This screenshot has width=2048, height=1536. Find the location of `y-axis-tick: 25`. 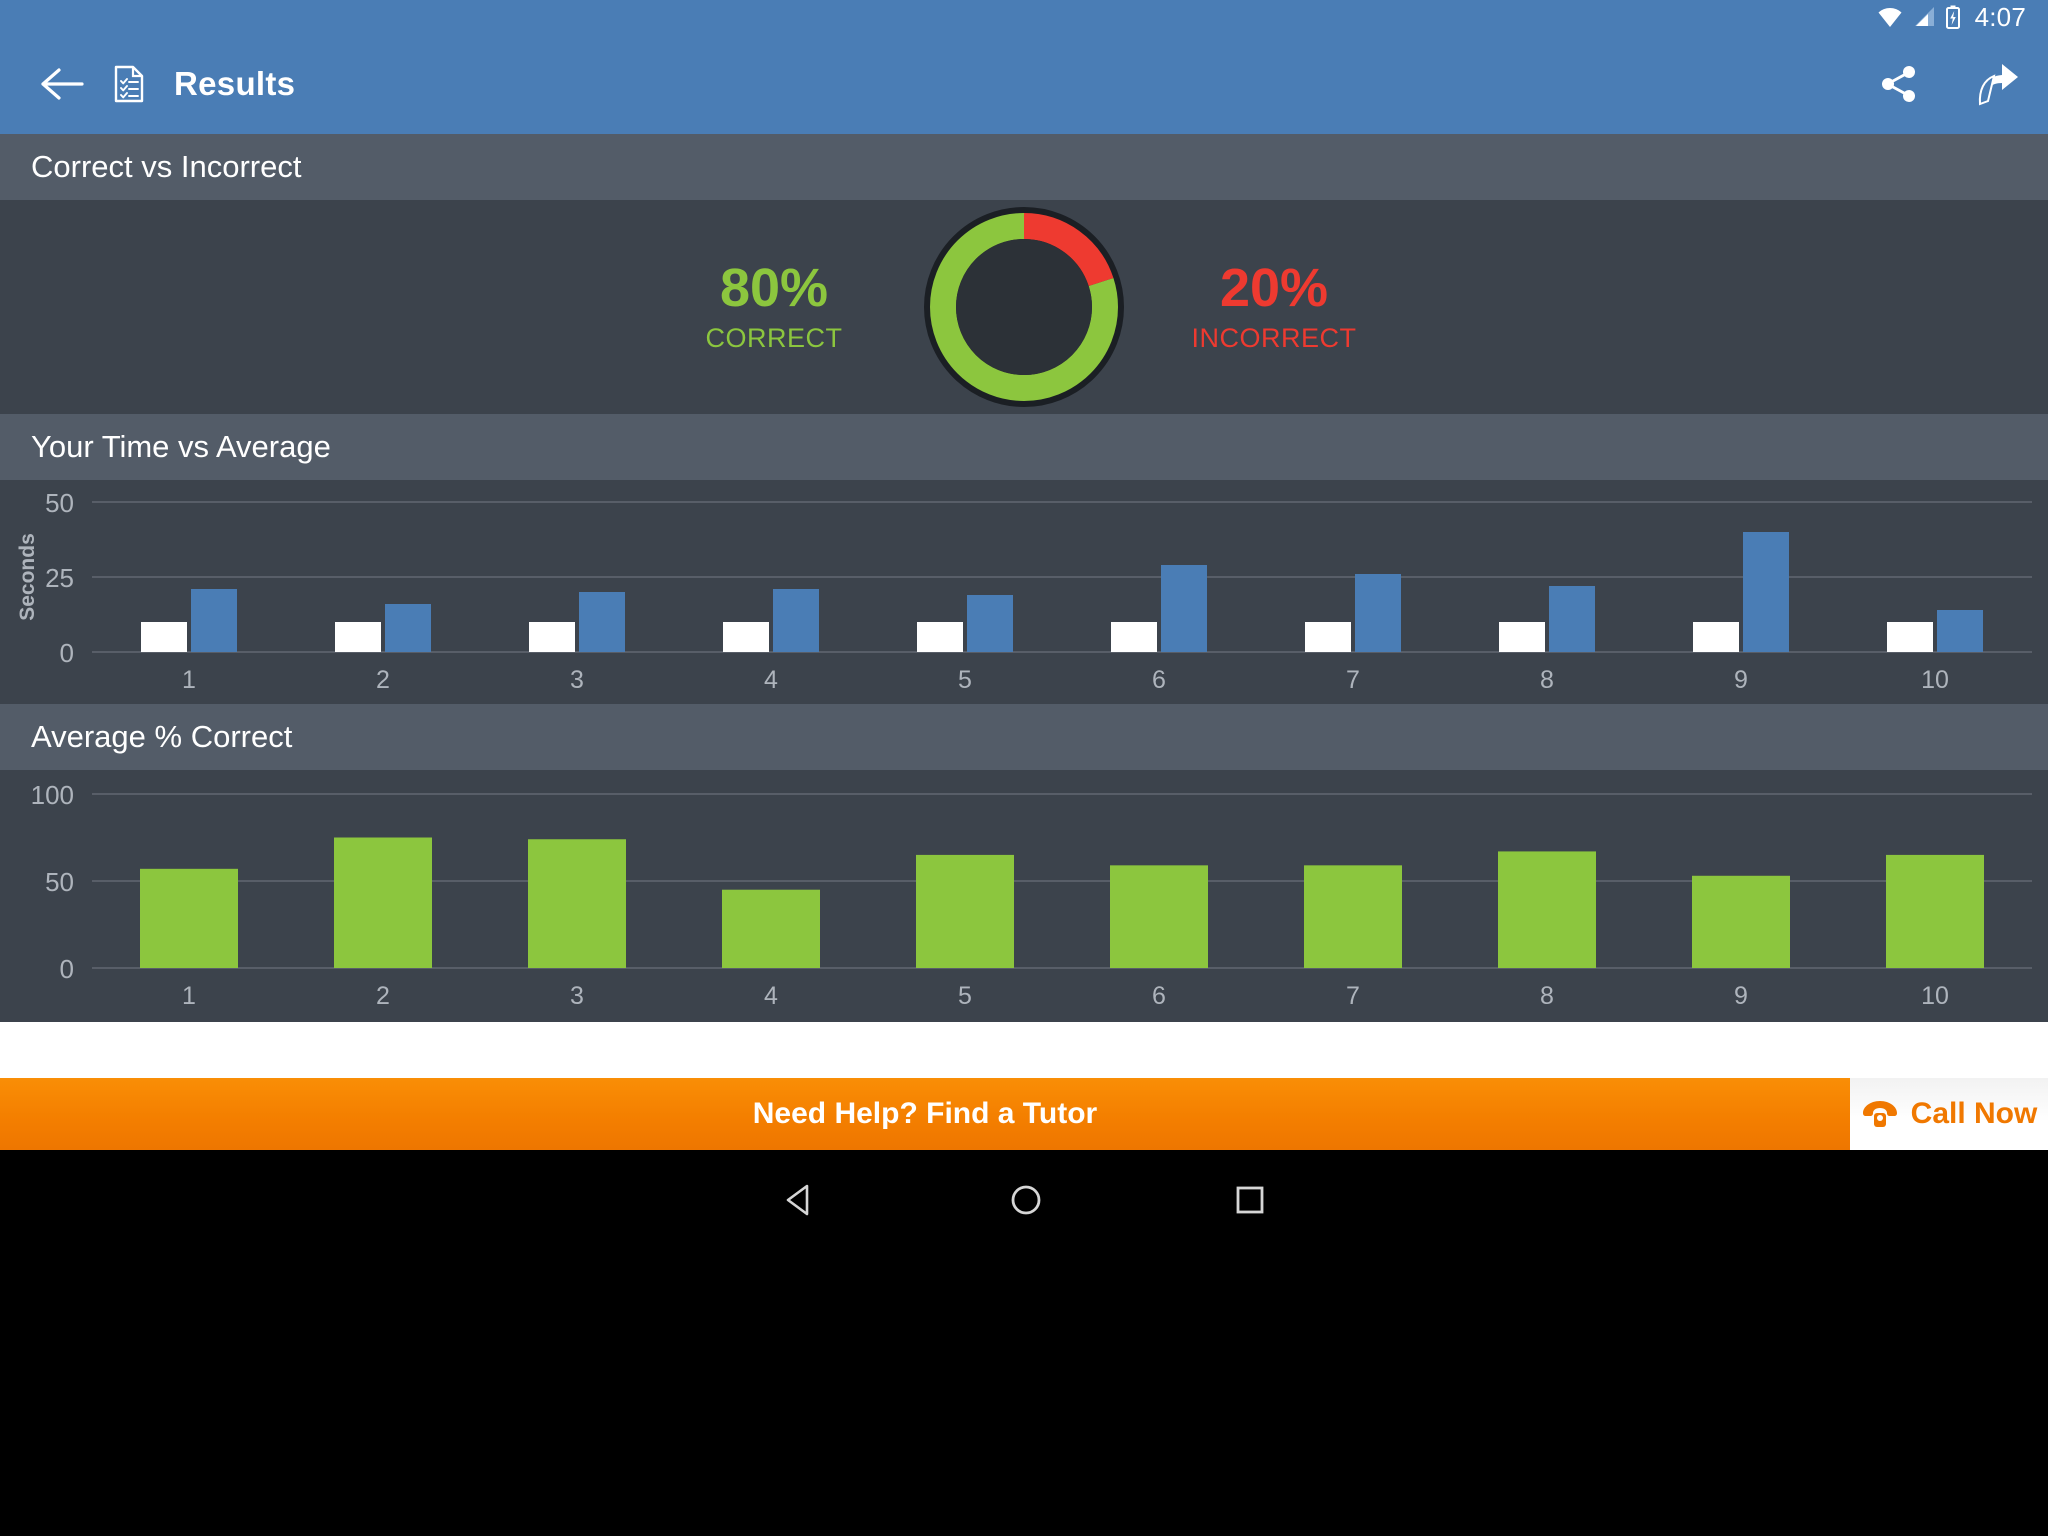

y-axis-tick: 25 is located at coordinates (59, 578).